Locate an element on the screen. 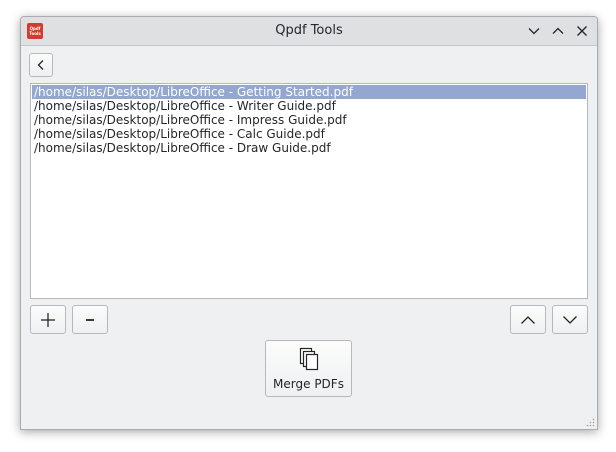 The height and width of the screenshot is (452, 616). minimize-icon is located at coordinates (534, 31).